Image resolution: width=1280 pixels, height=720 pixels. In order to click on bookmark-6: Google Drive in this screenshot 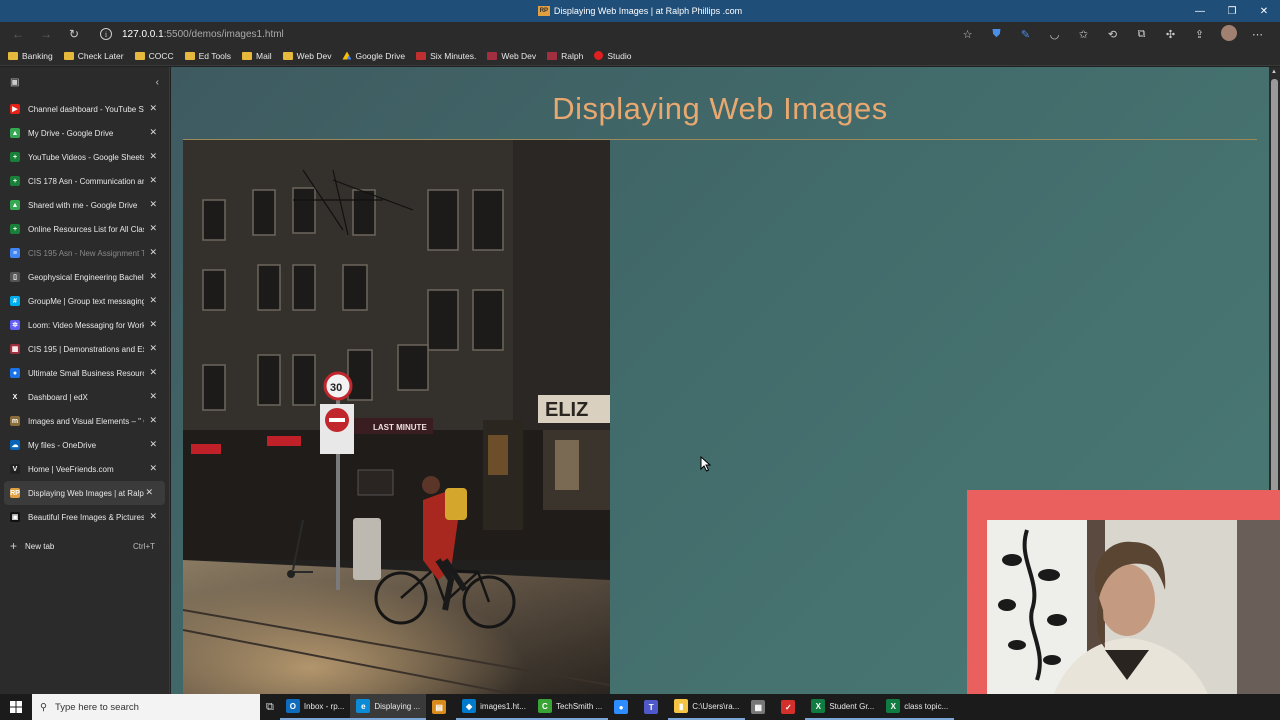, I will do `click(373, 56)`.